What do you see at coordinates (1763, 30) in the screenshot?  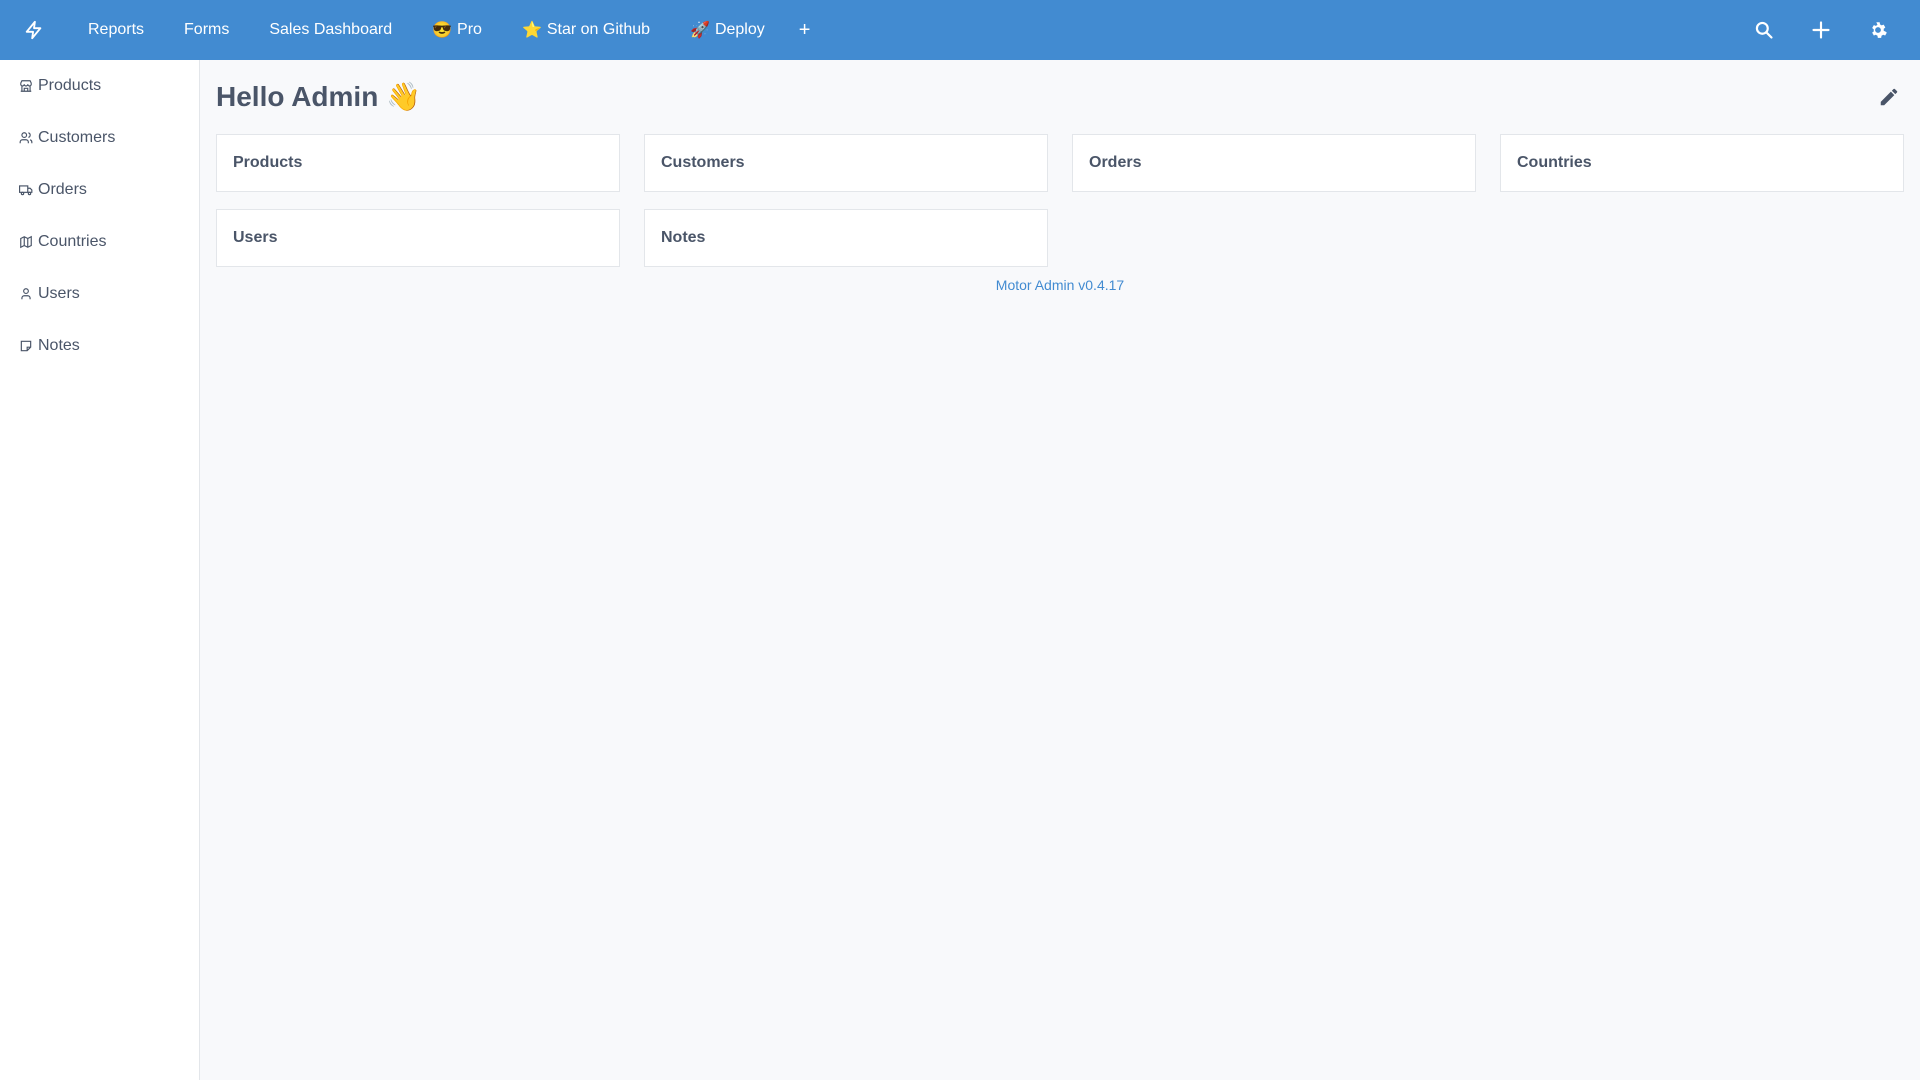 I see `search-icon` at bounding box center [1763, 30].